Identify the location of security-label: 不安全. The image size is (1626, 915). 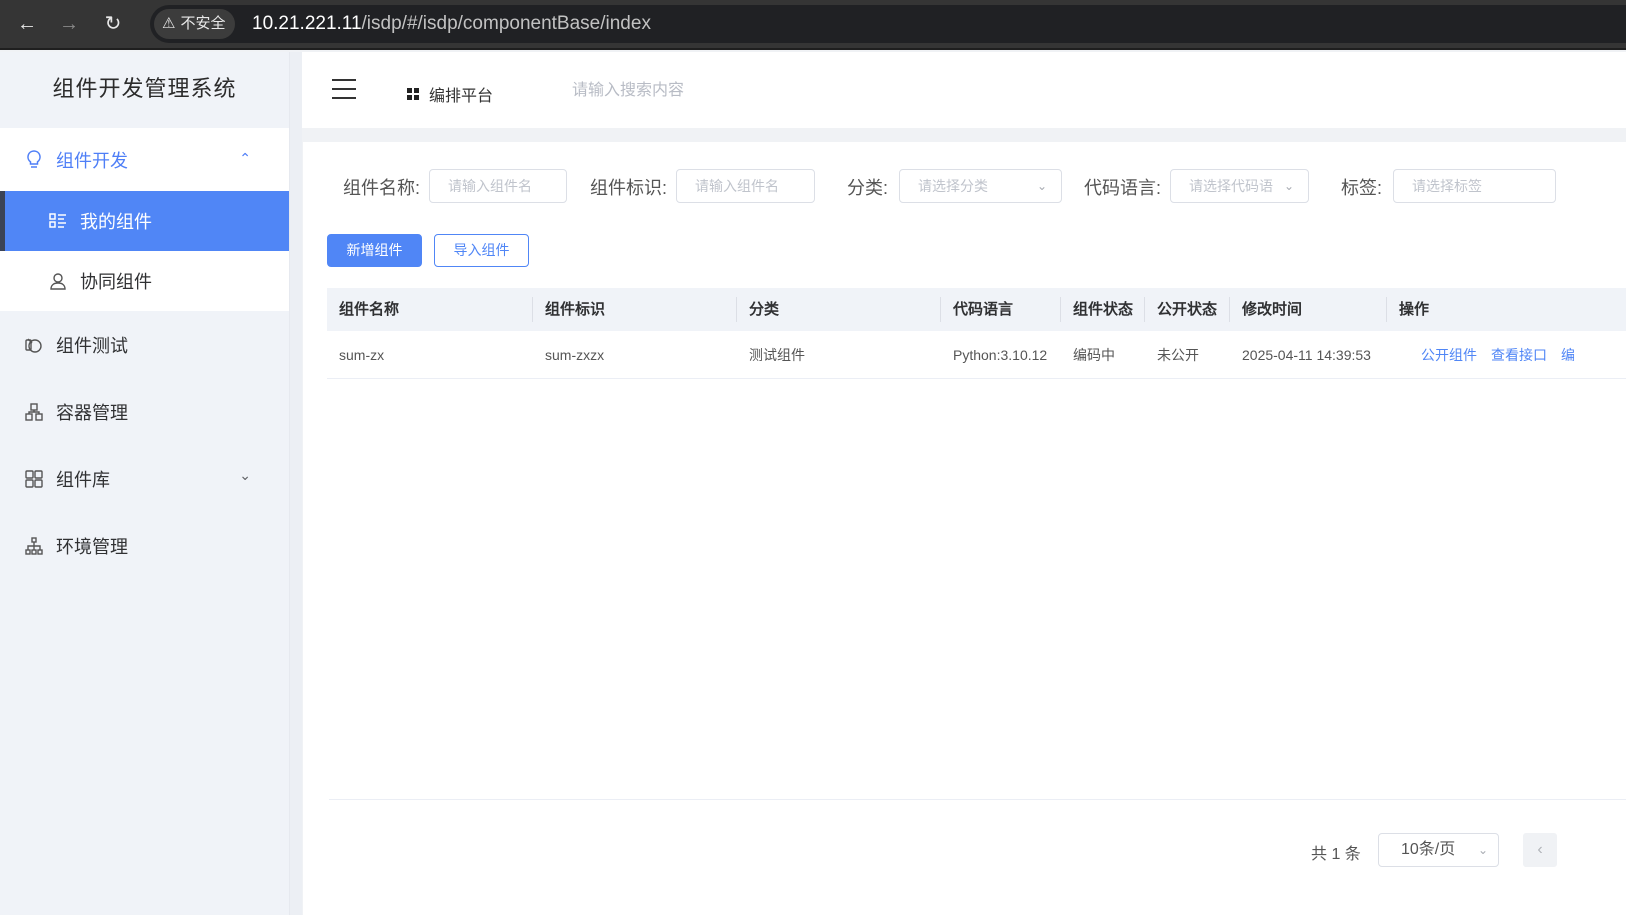
(203, 23).